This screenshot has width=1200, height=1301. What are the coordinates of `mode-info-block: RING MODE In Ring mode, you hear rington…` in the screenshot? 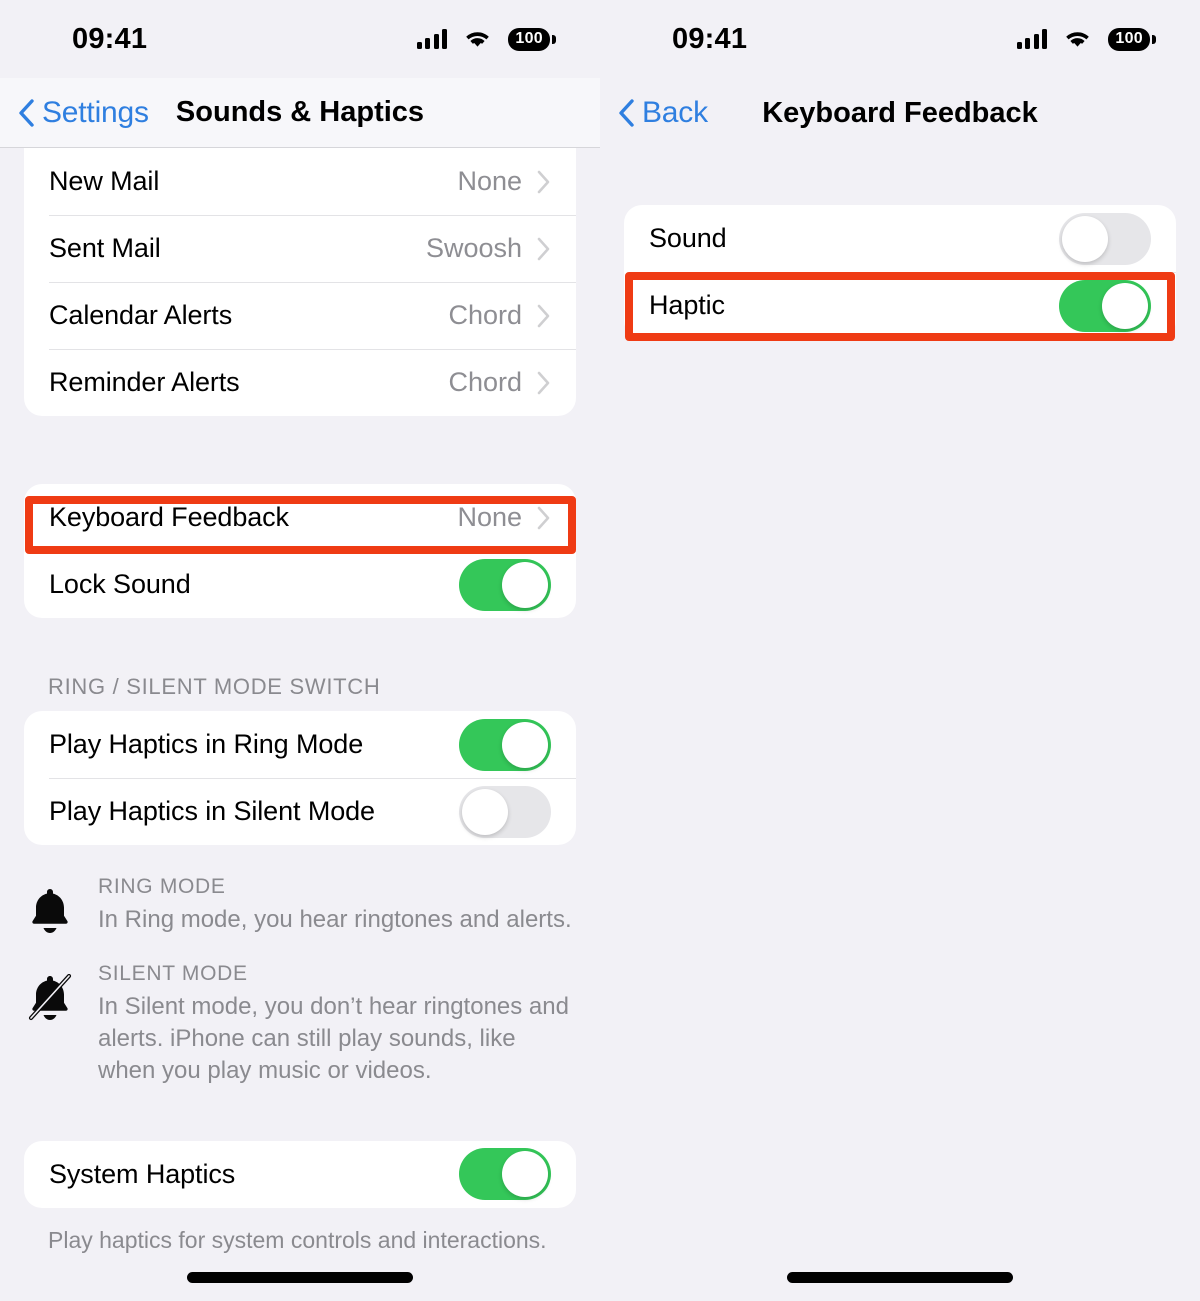 It's located at (300, 966).